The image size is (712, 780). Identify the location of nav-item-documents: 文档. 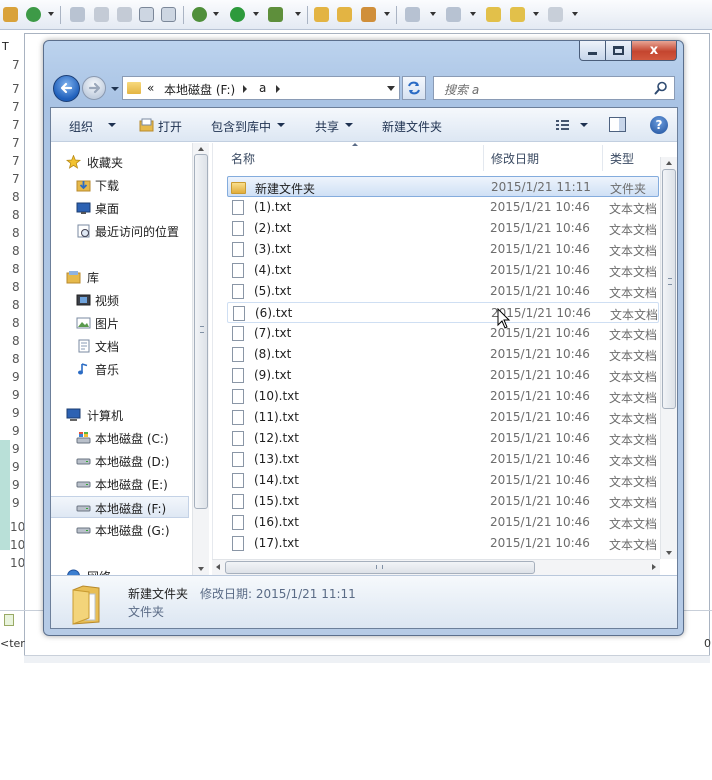
(123, 346).